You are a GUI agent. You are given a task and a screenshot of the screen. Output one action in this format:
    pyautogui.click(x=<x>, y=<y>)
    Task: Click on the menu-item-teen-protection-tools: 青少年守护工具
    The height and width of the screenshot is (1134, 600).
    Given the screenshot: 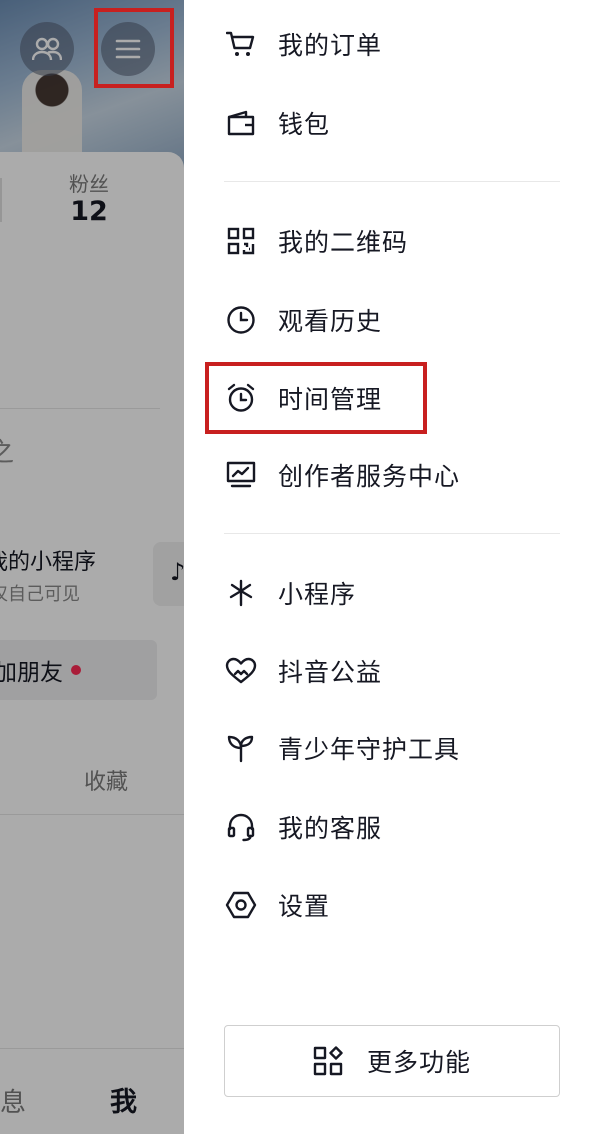 What is the action you would take?
    pyautogui.click(x=394, y=748)
    